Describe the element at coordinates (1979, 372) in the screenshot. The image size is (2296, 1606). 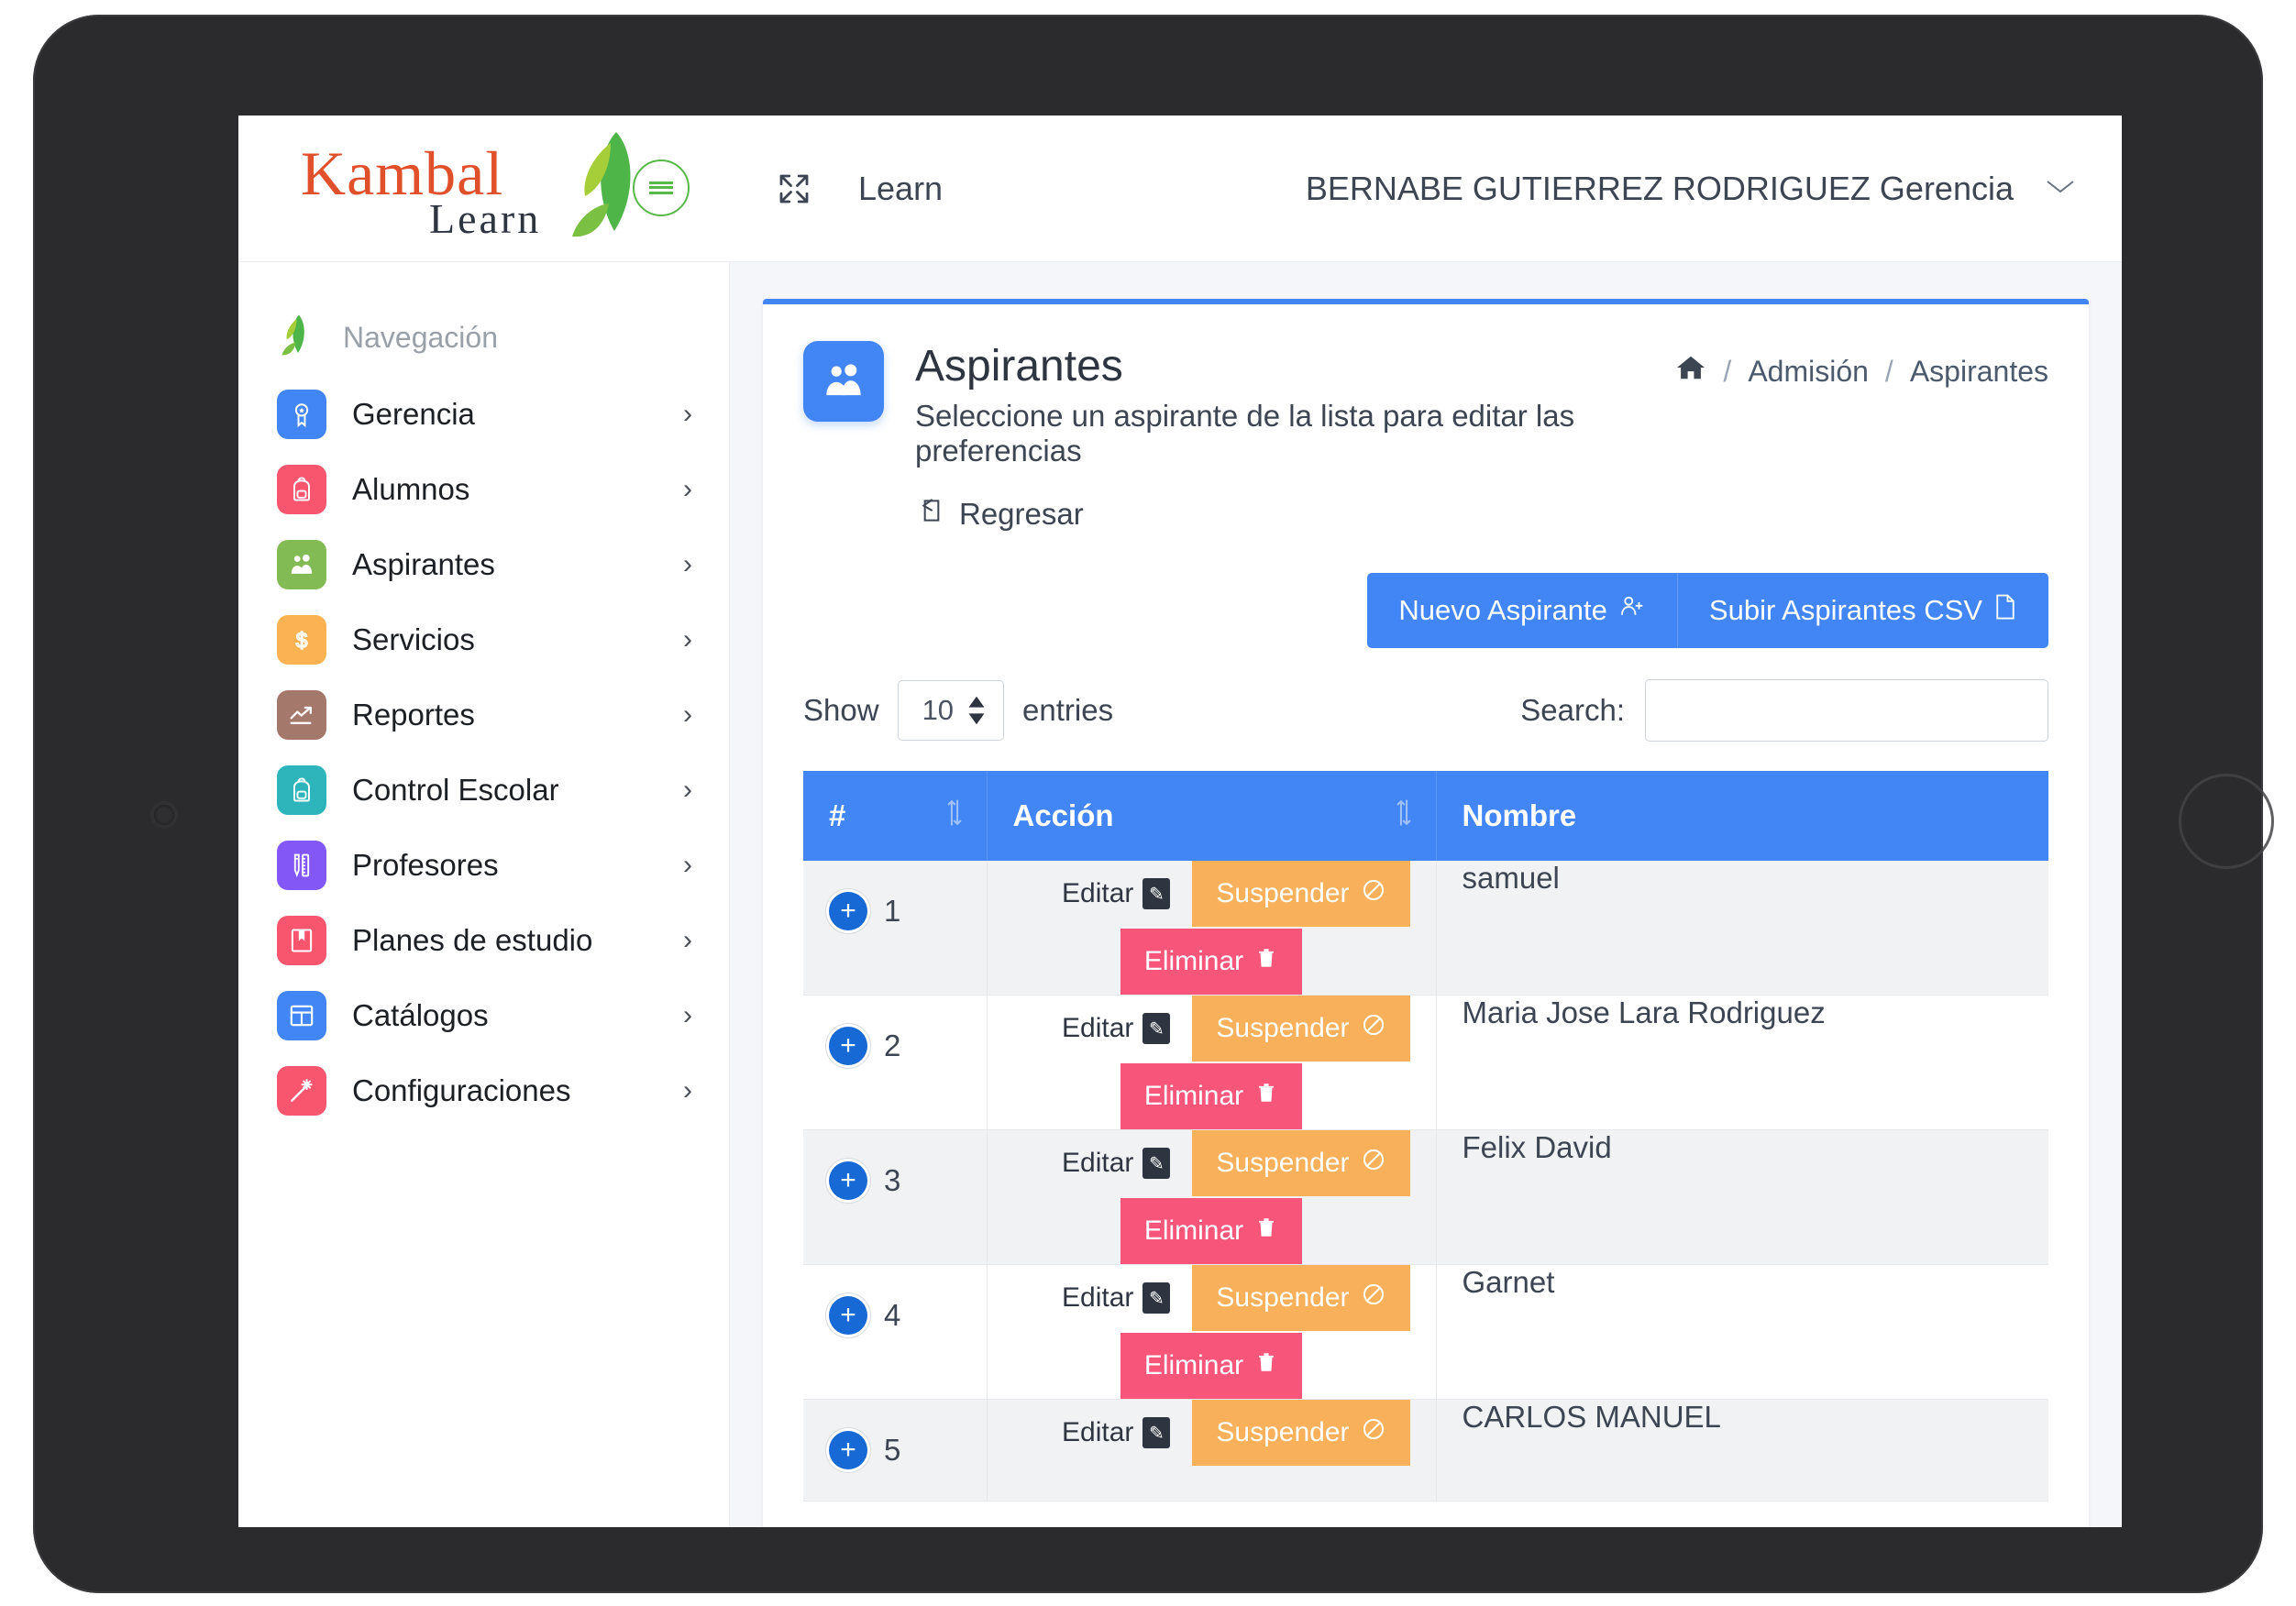
I see `breadcrumb-item-aspirantes: Aspirantes` at that location.